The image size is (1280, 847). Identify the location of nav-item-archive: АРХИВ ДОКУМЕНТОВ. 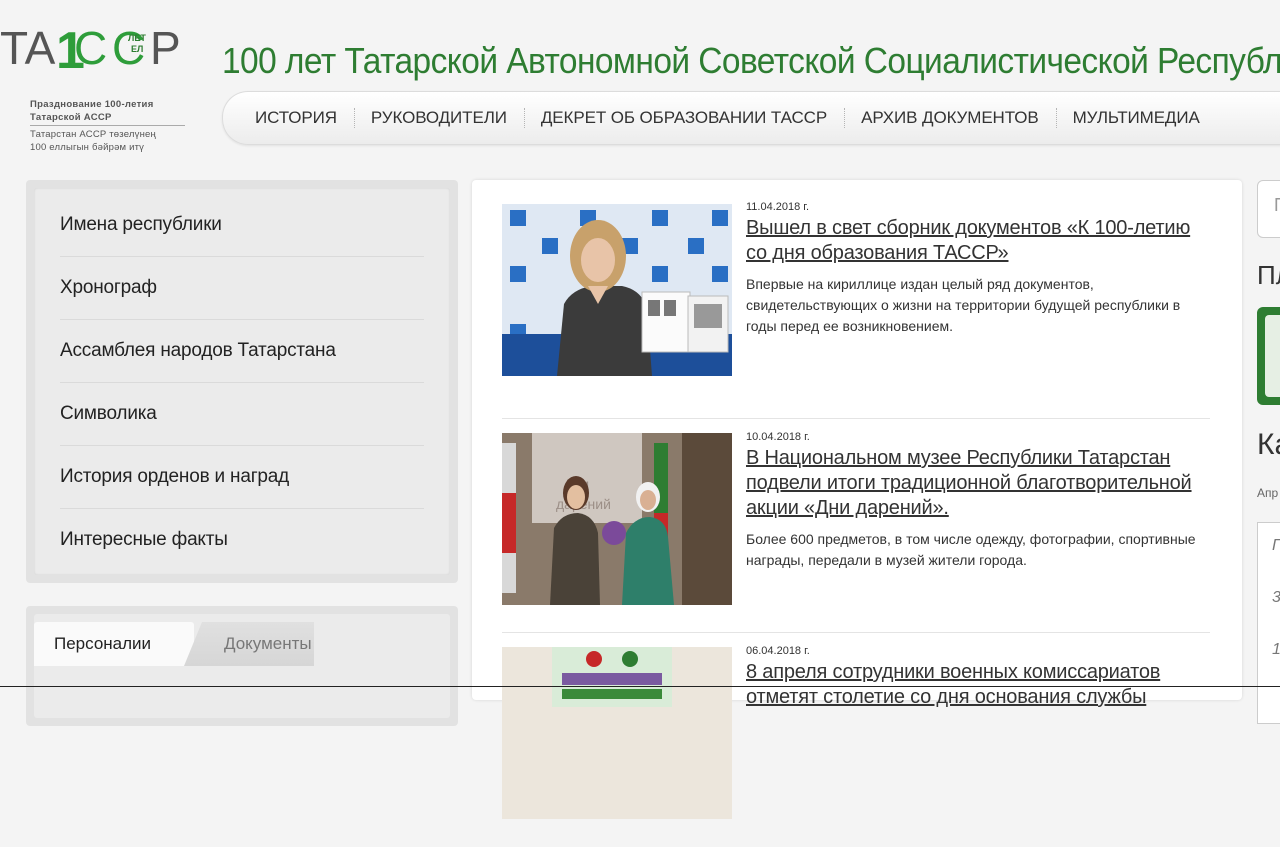
(950, 118).